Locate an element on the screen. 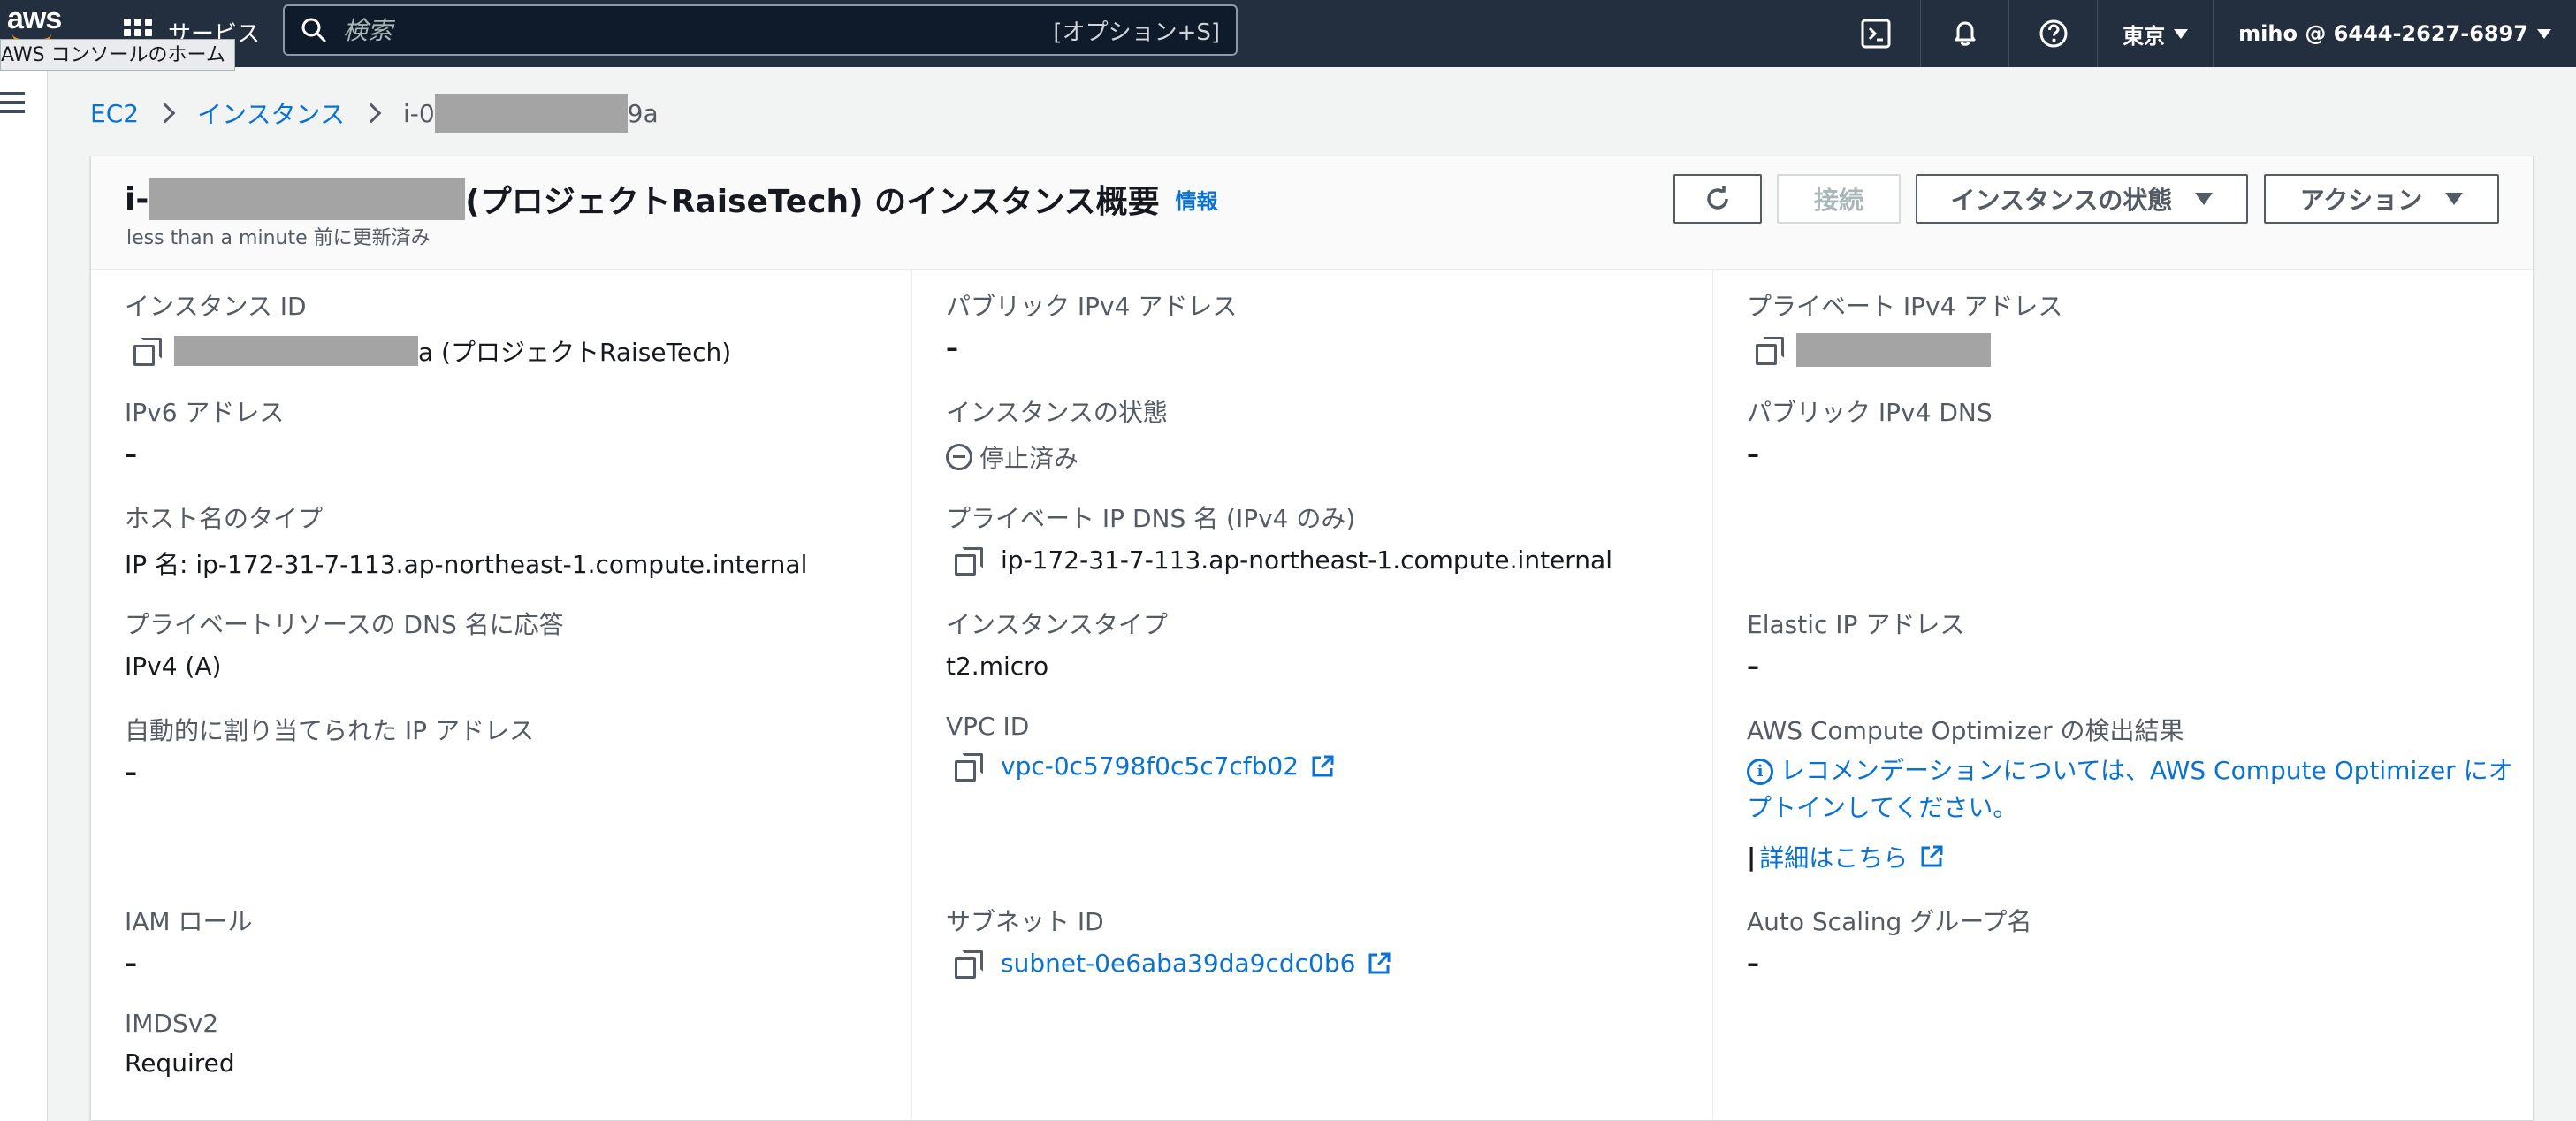 This screenshot has width=2576, height=1121. search-box: [オプション+S] is located at coordinates (760, 30).